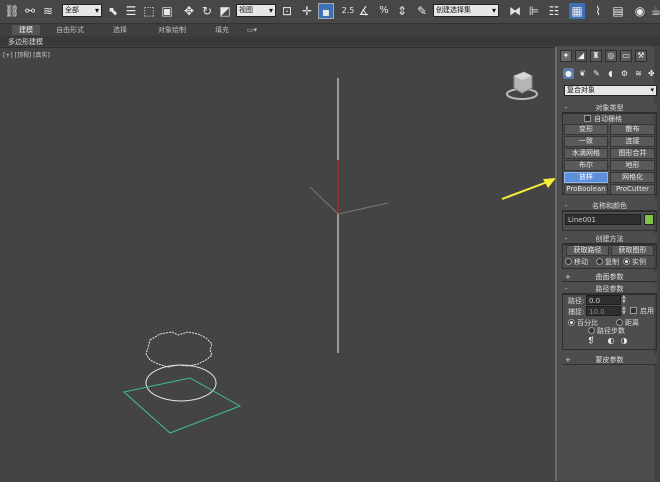 The image size is (660, 482). I want to click on angle-snap-icon: ∡, so click(364, 11).